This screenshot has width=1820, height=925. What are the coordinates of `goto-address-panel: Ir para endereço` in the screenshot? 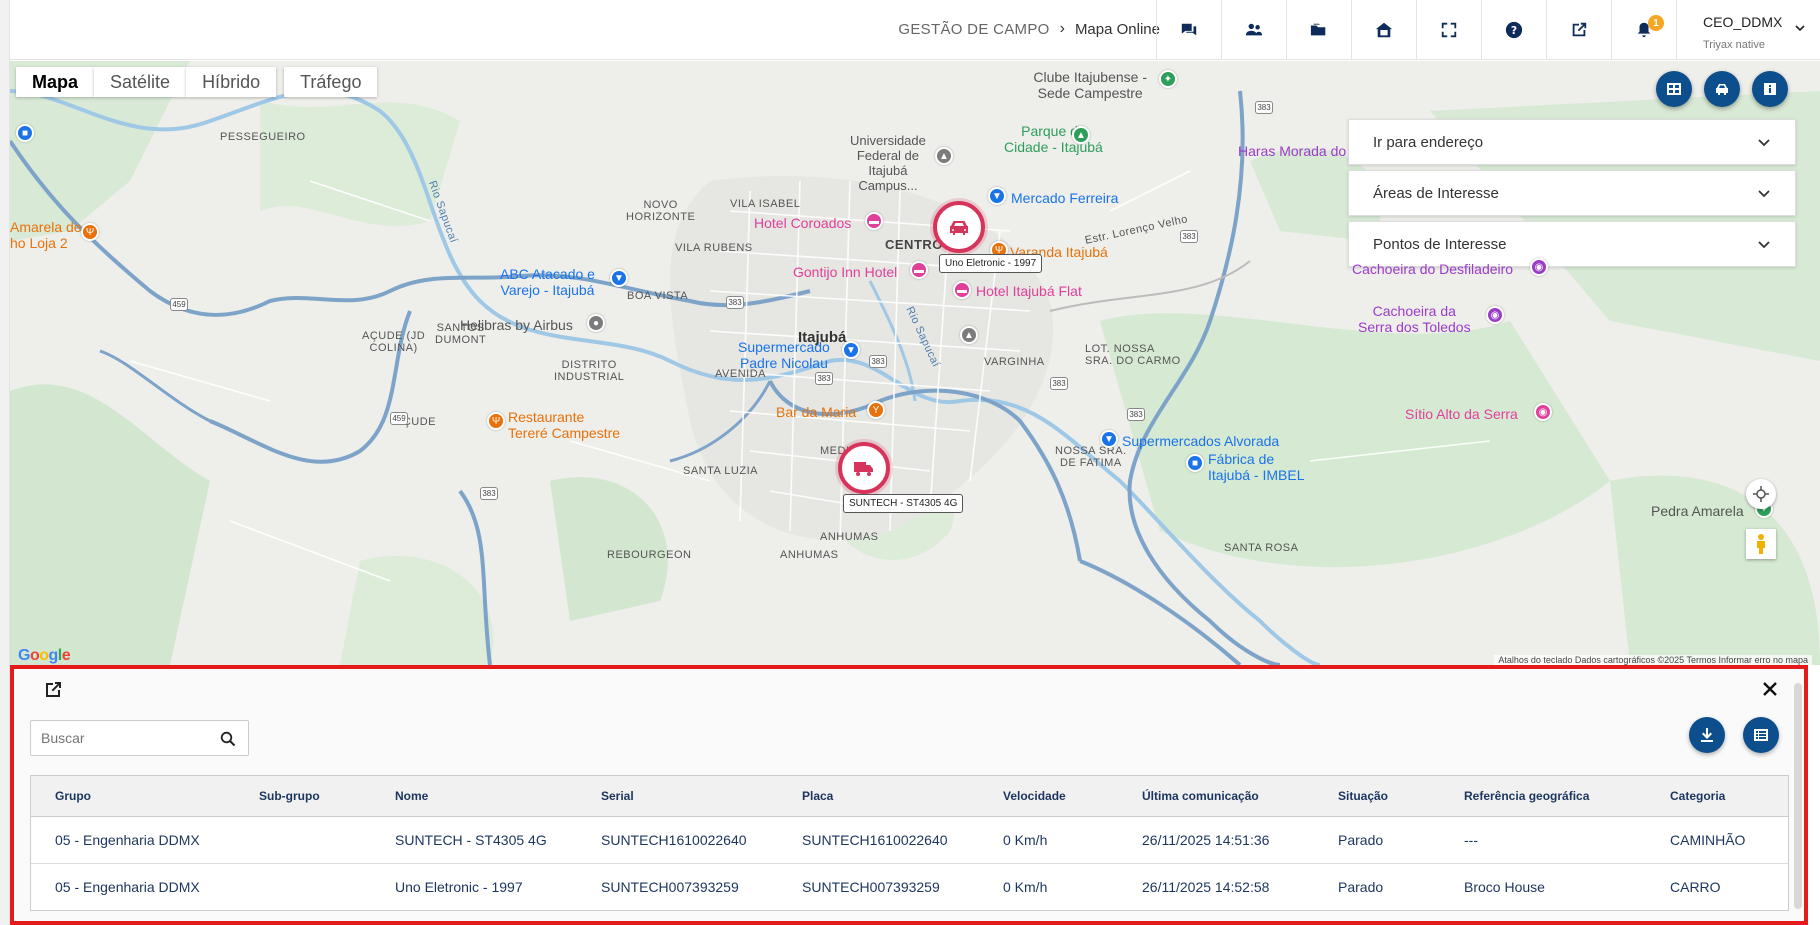 It's located at (1572, 142).